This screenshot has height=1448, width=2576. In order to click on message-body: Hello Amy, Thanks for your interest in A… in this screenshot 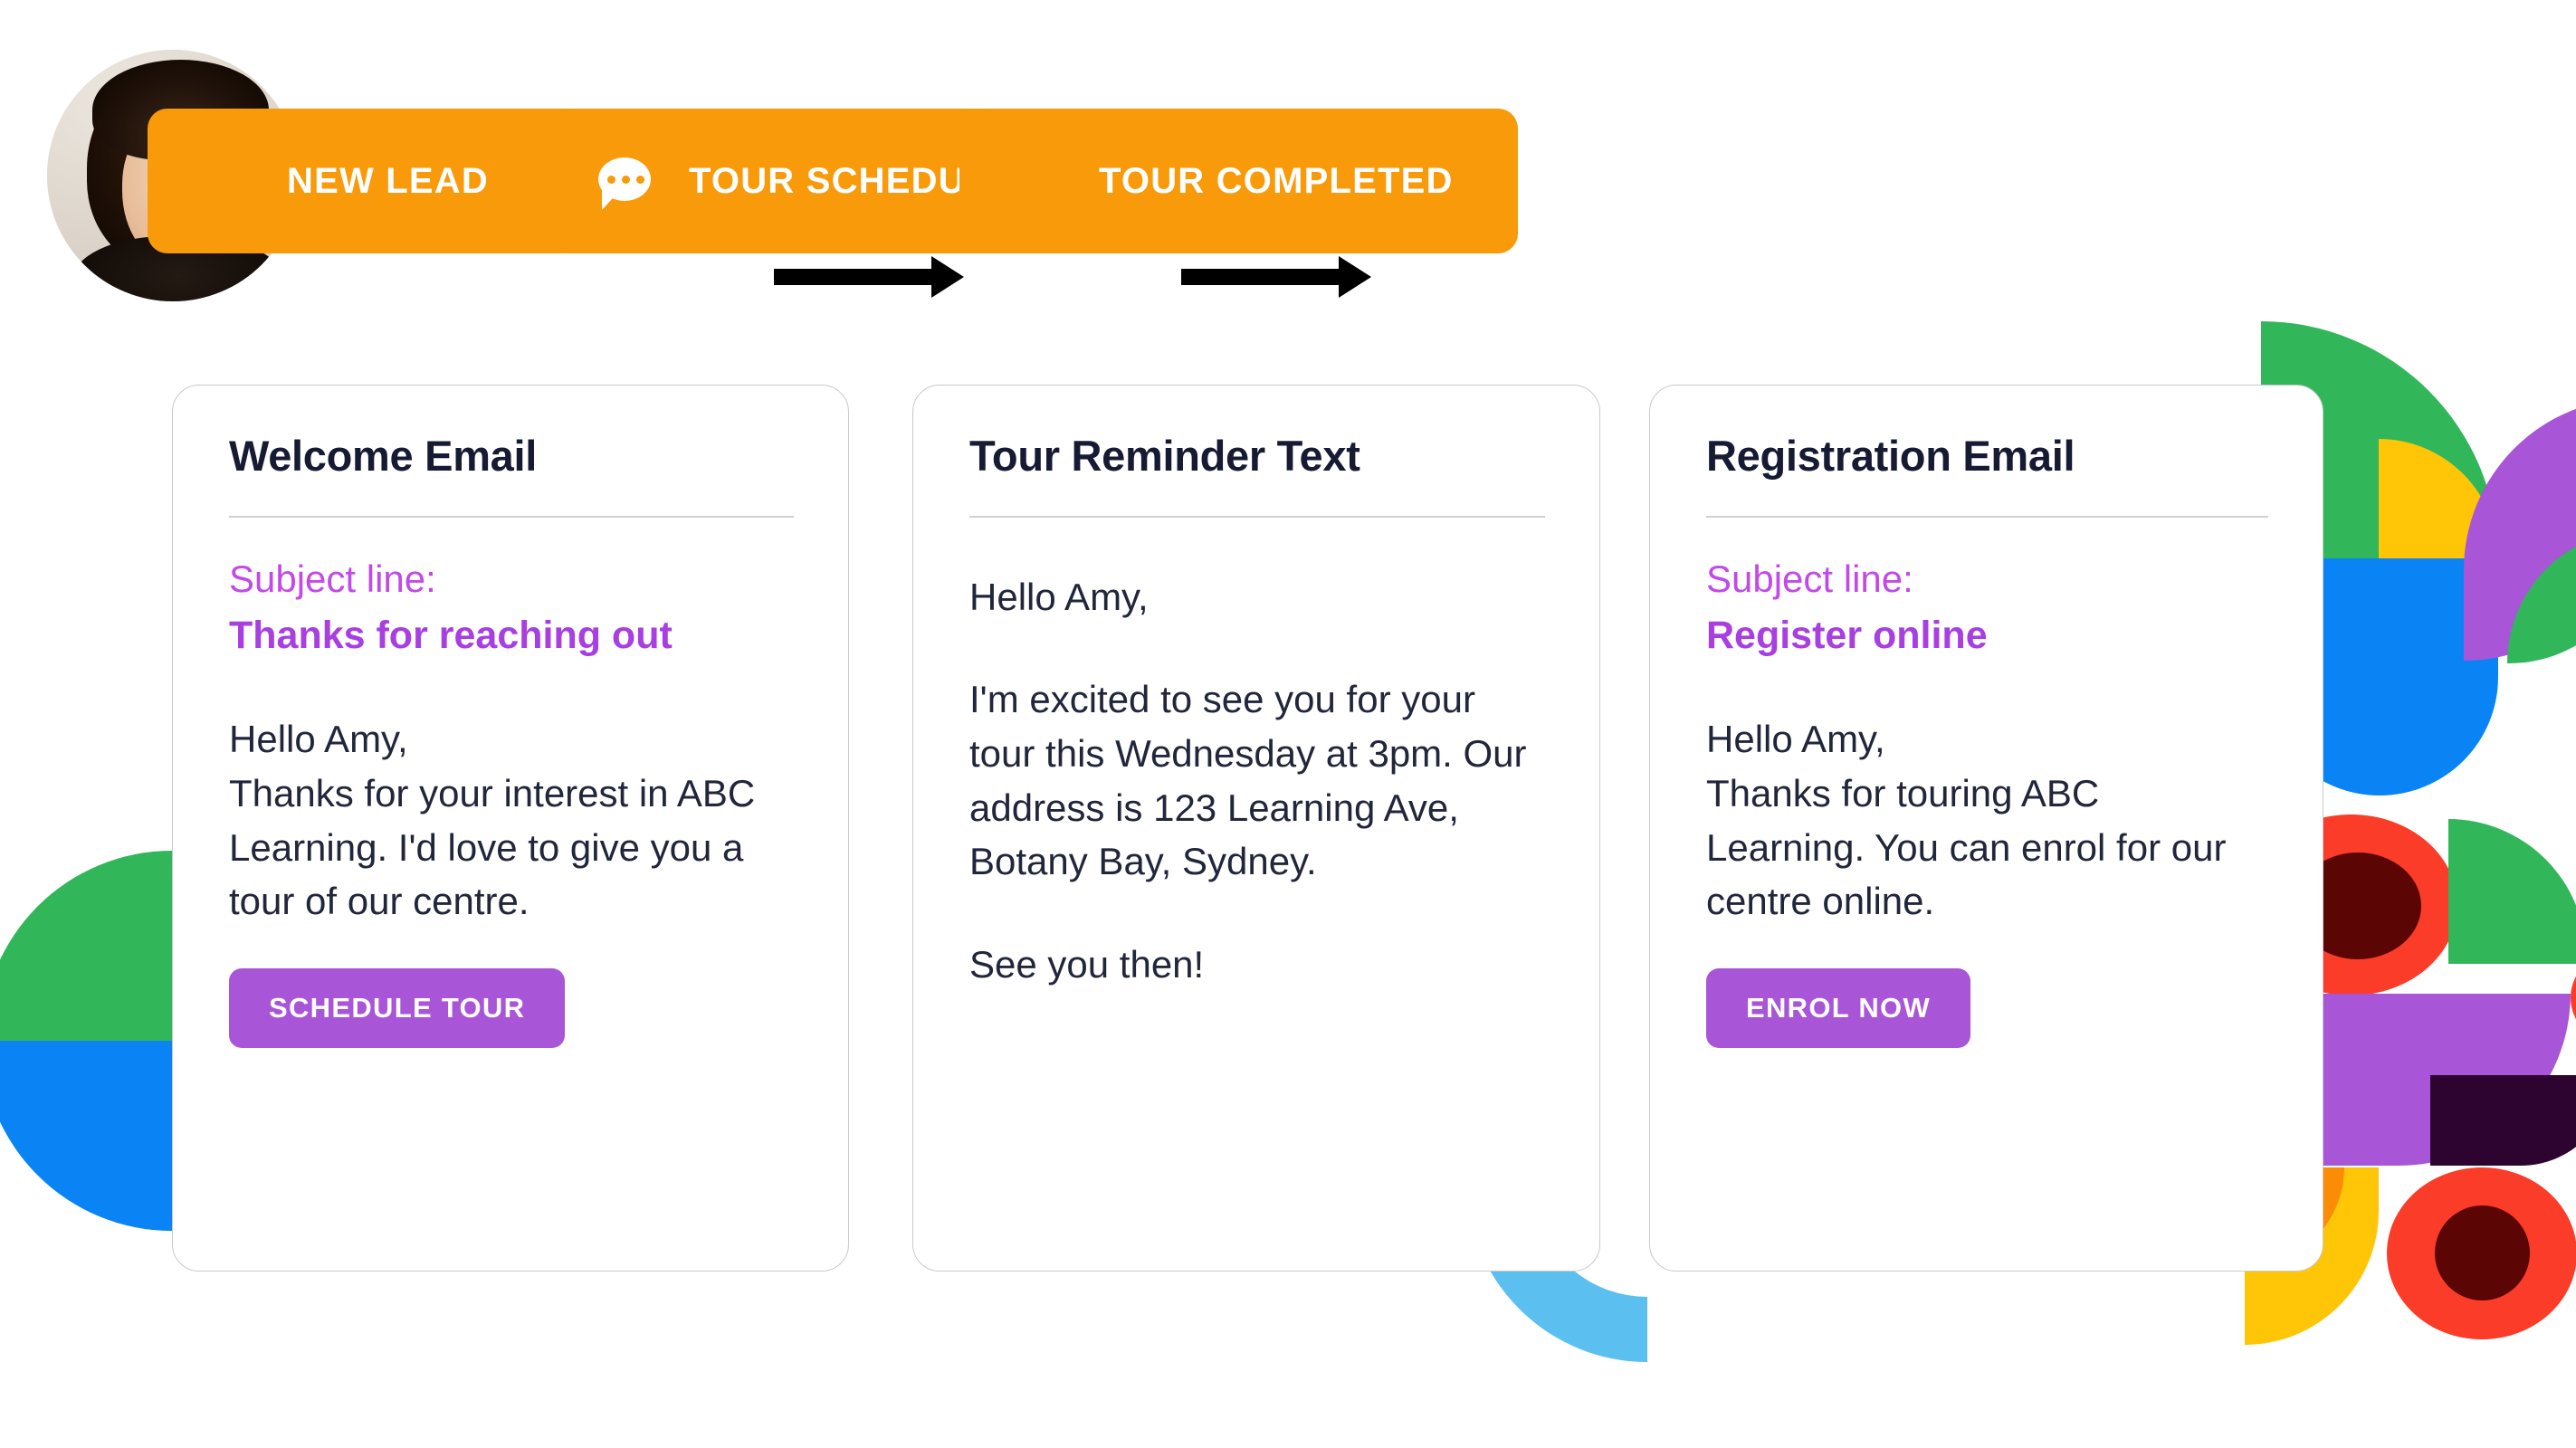, I will do `click(493, 821)`.